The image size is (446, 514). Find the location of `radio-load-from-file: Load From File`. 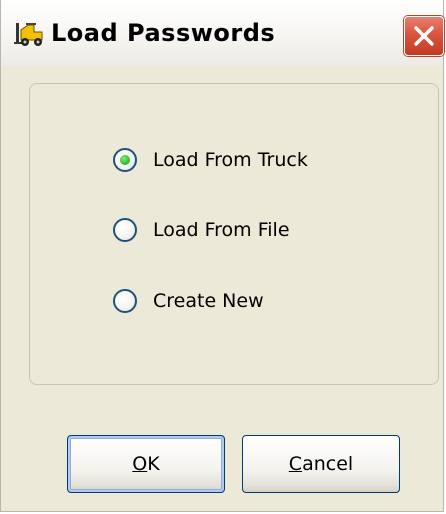

radio-load-from-file: Load From File is located at coordinates (201, 230).